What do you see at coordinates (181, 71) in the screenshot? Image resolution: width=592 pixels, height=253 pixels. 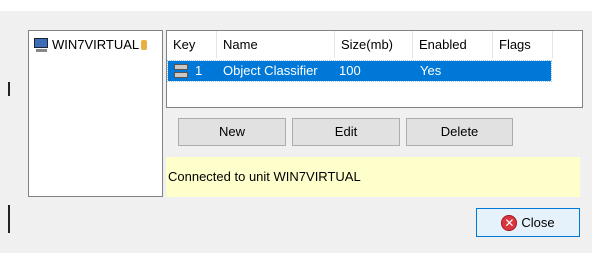 I see `classifier-icon` at bounding box center [181, 71].